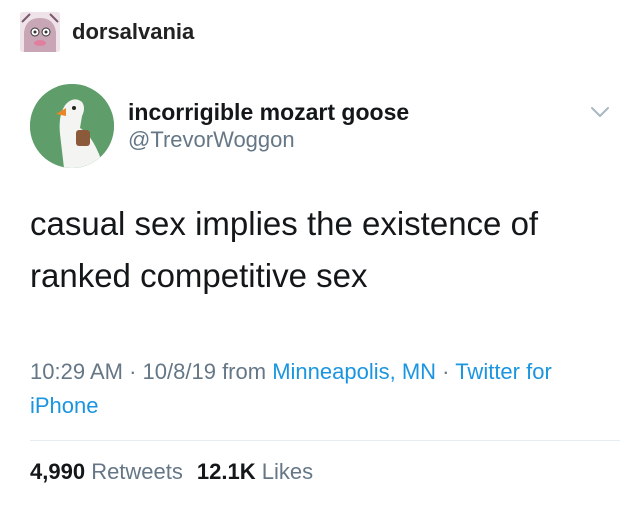  I want to click on tweet-time: 10:29 AM, so click(76, 371).